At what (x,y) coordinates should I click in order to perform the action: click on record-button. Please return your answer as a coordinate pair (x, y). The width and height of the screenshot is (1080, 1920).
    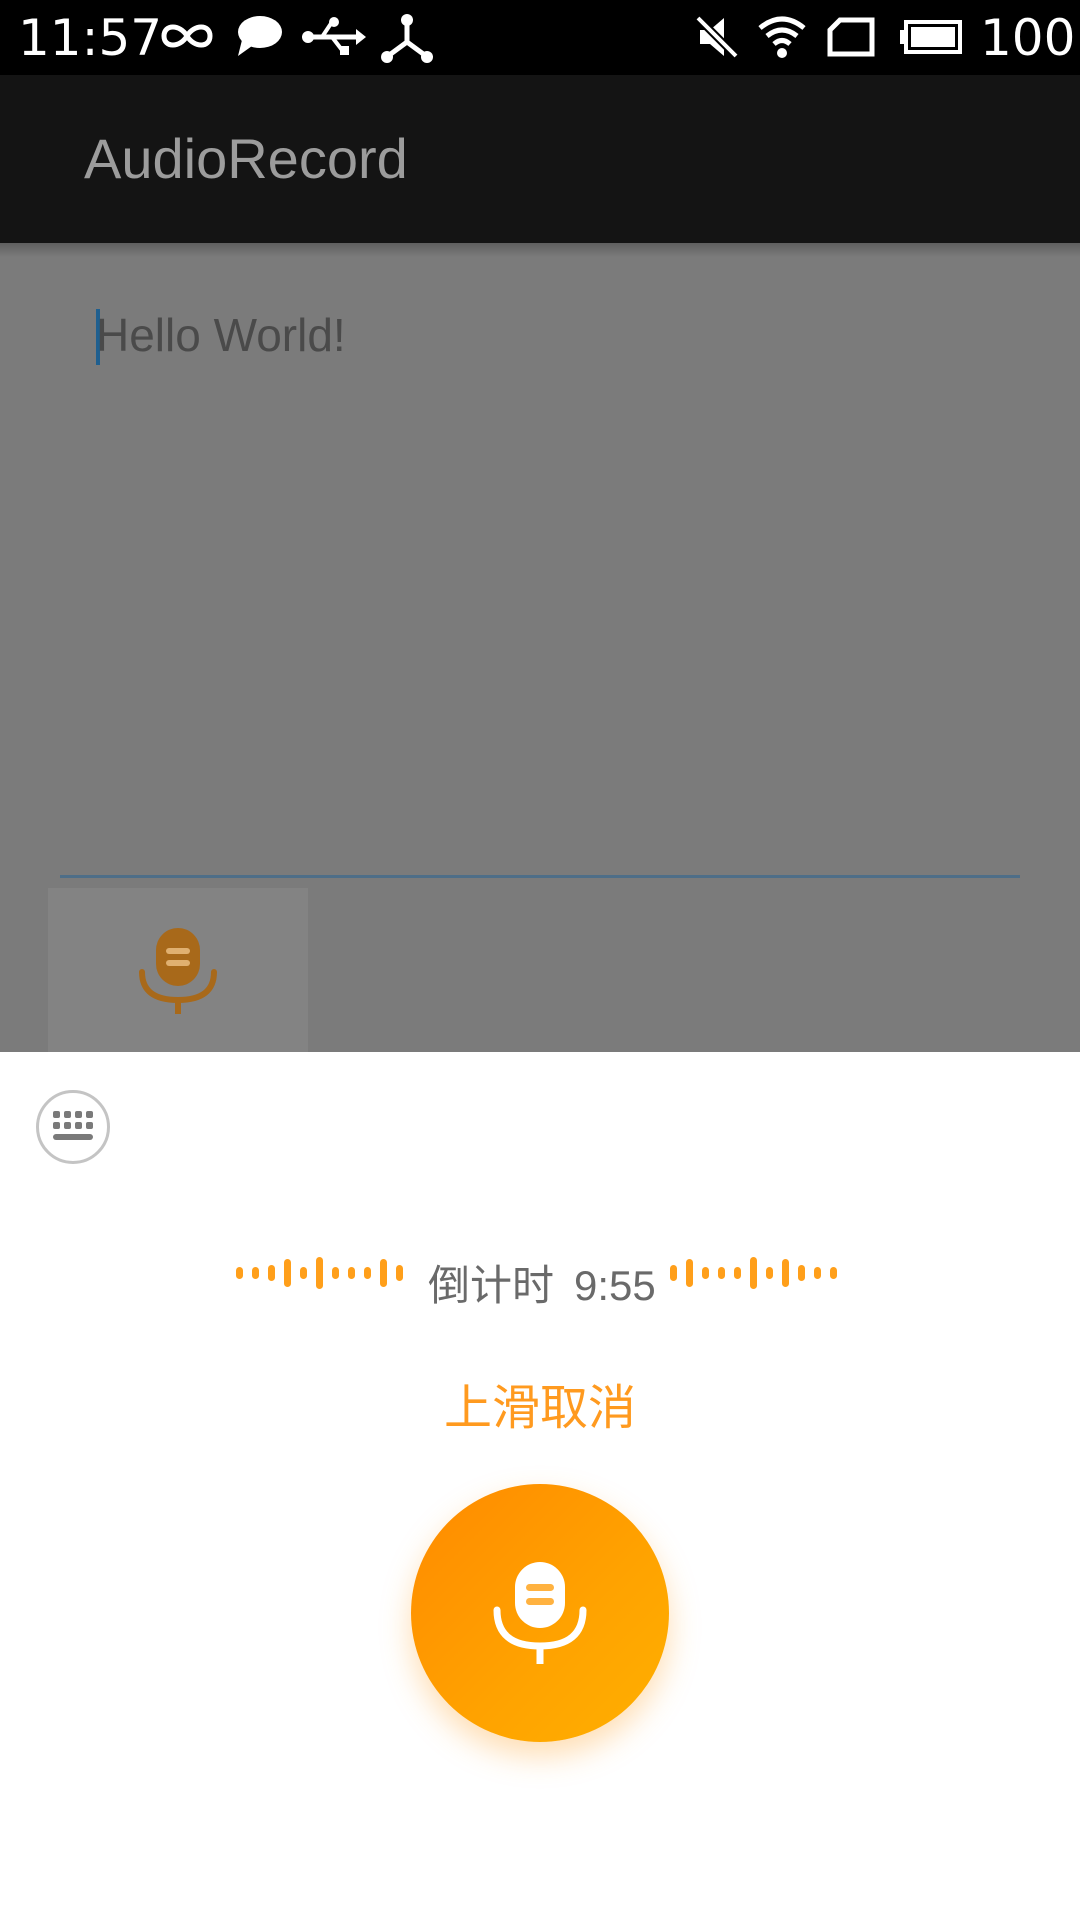
    Looking at the image, I should click on (540, 1613).